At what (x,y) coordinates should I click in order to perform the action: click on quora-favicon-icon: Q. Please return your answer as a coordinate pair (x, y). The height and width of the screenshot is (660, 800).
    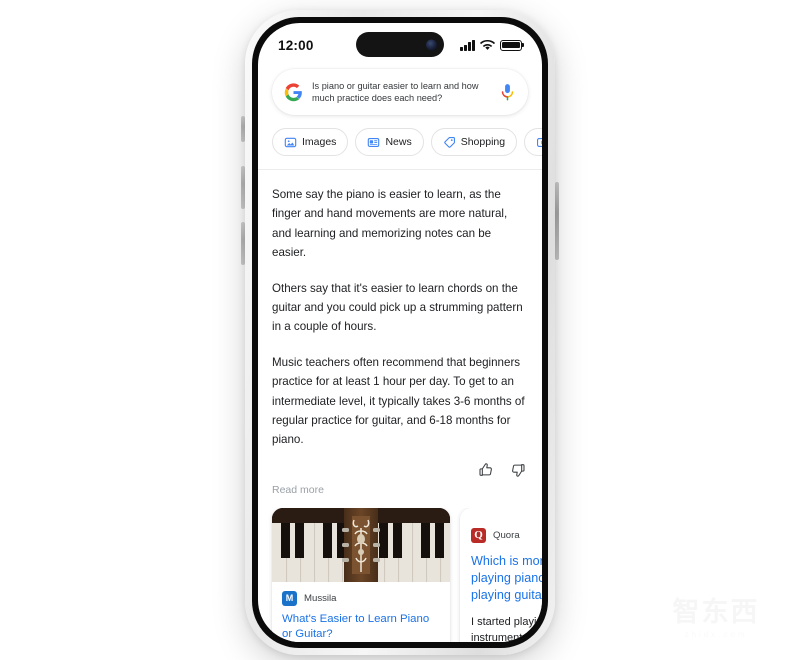
    Looking at the image, I should click on (478, 535).